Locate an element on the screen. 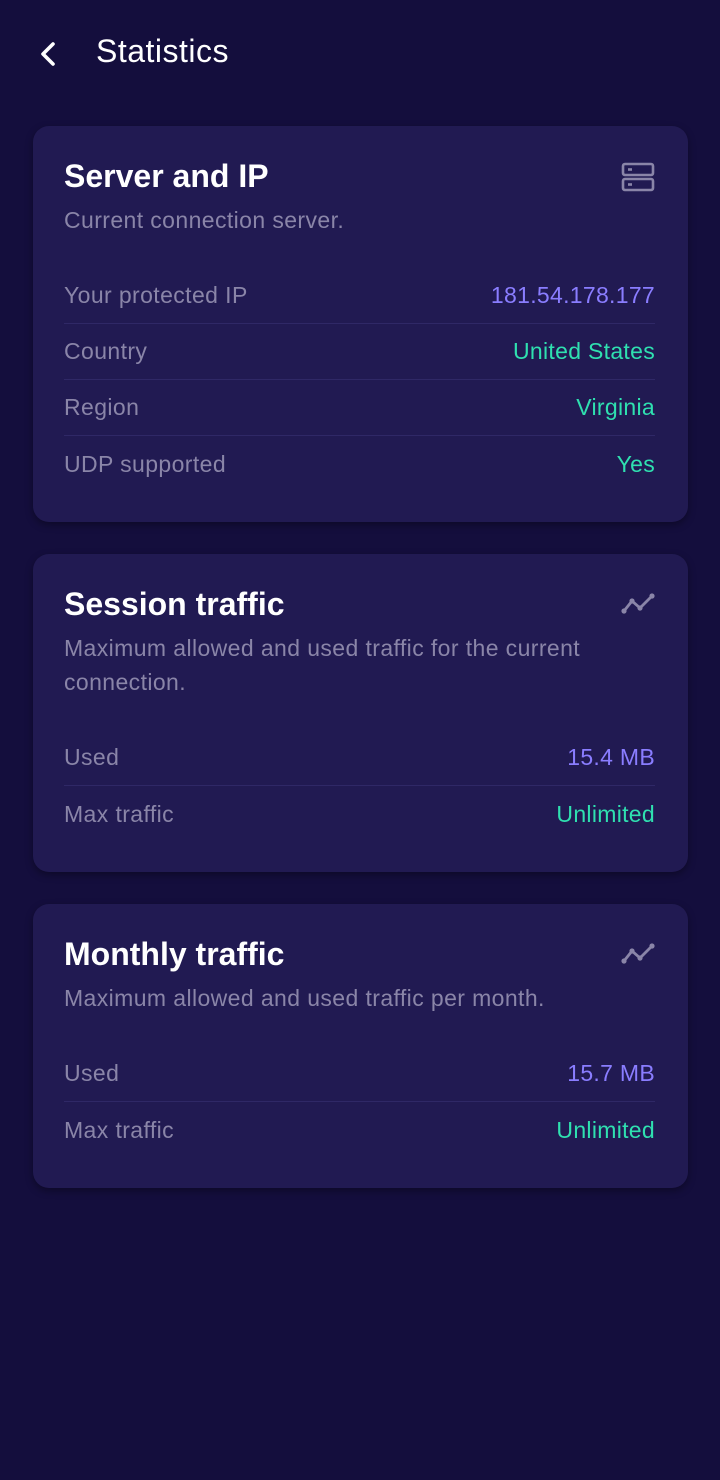 This screenshot has width=720, height=1480. monthly-traffic-list: Used 15.7 MB Max traffic Unlimited is located at coordinates (359, 1102).